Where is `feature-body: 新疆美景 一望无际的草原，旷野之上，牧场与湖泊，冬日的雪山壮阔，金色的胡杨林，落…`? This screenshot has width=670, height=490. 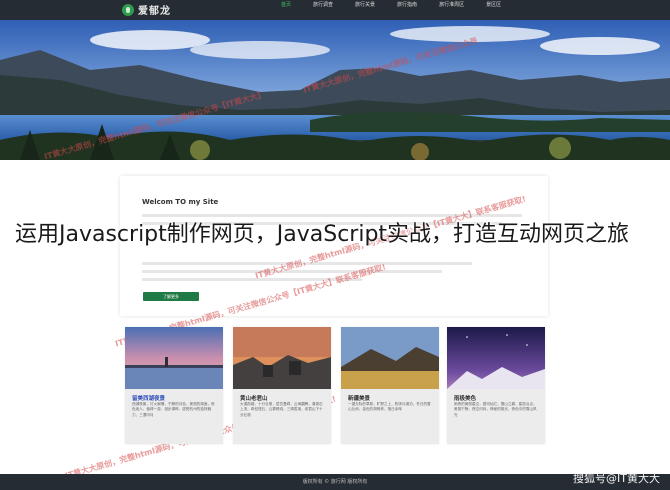
feature-body: 新疆美景 一望无际的草原，旷野之上，牧场与湖泊，冬日的雪山壮阔，金色的胡杨林，落… is located at coordinates (390, 416).